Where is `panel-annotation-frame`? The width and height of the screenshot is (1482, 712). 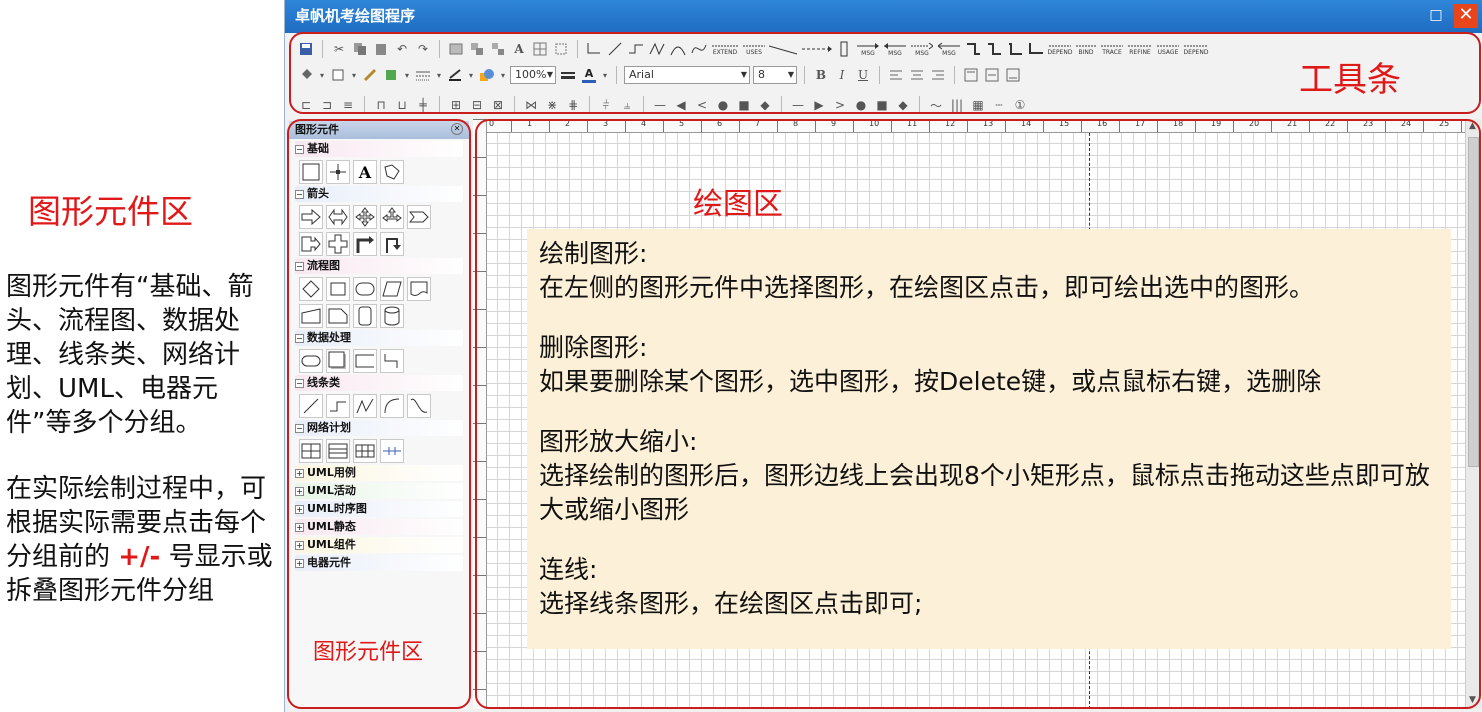
panel-annotation-frame is located at coordinates (379, 414).